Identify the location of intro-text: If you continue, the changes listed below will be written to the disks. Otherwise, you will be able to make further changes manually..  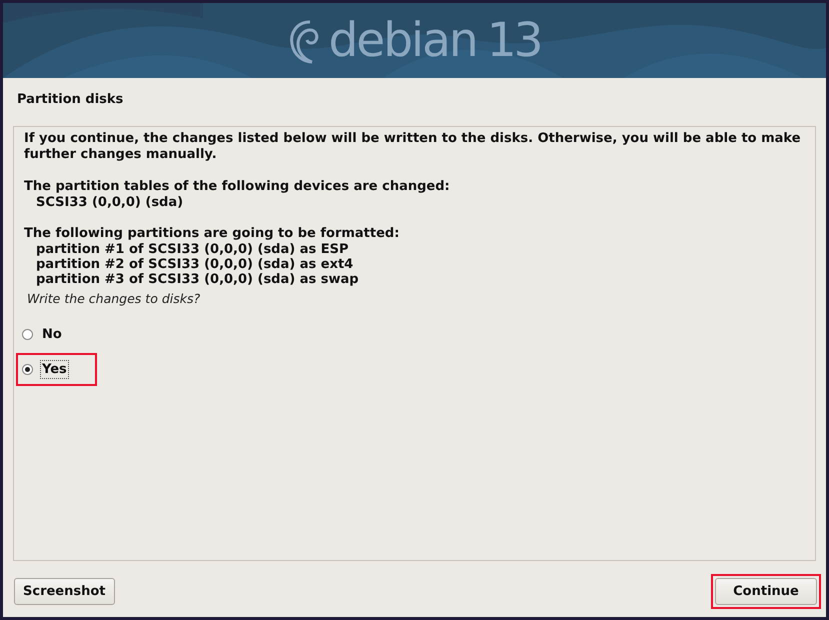
(413, 147).